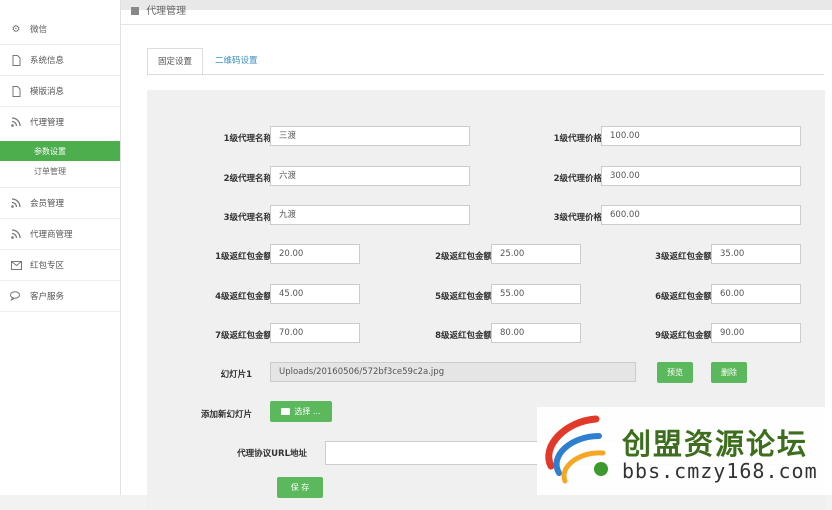 The height and width of the screenshot is (510, 832). What do you see at coordinates (536, 333) in the screenshot?
I see `rebate-level8-input: 80.00` at bounding box center [536, 333].